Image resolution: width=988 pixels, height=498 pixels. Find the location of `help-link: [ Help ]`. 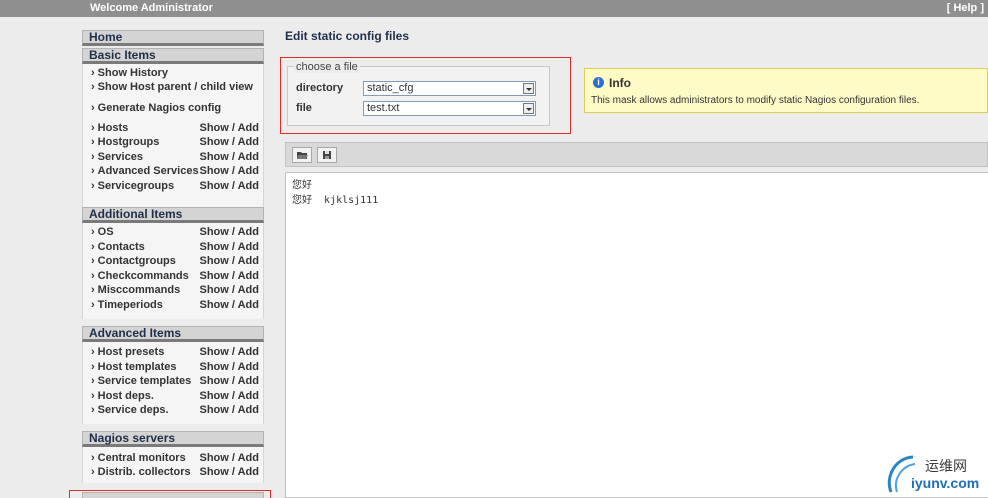

help-link: [ Help ] is located at coordinates (965, 8).